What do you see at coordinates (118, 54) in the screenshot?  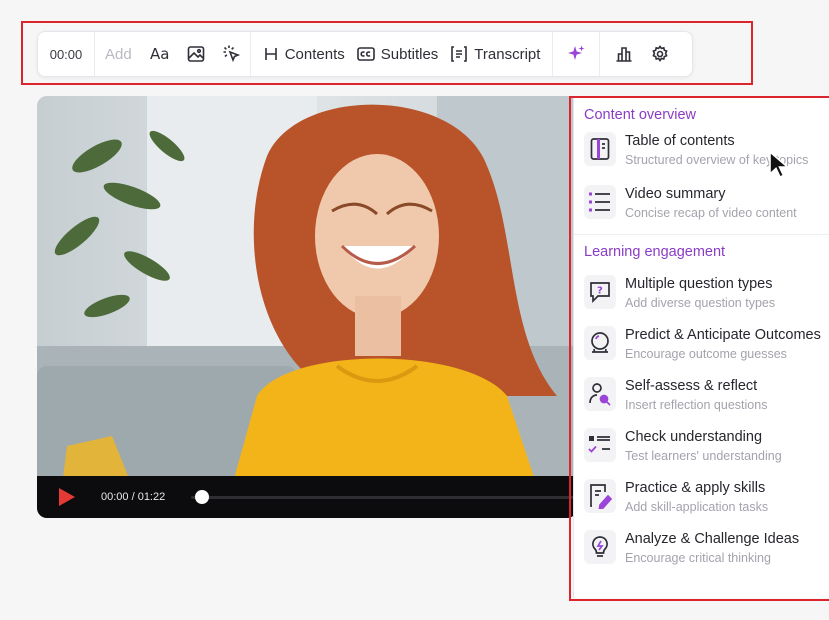 I see `add-label: Add` at bounding box center [118, 54].